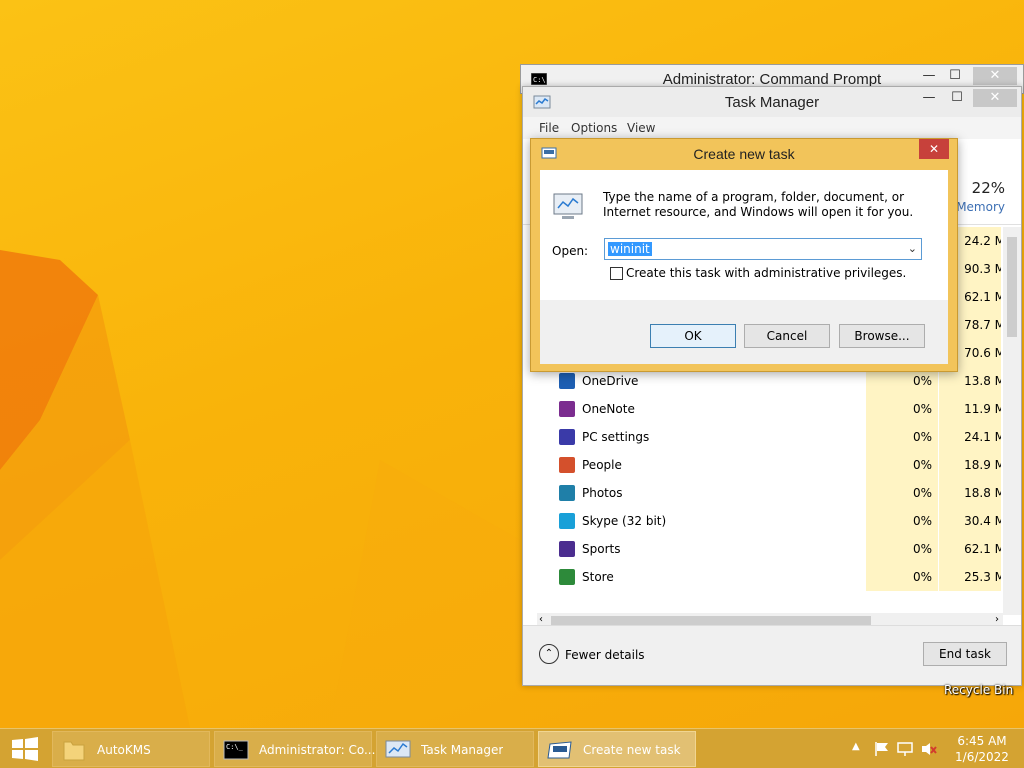 The height and width of the screenshot is (768, 1024). Describe the element at coordinates (398, 749) in the screenshot. I see `task-manager-icon` at that location.